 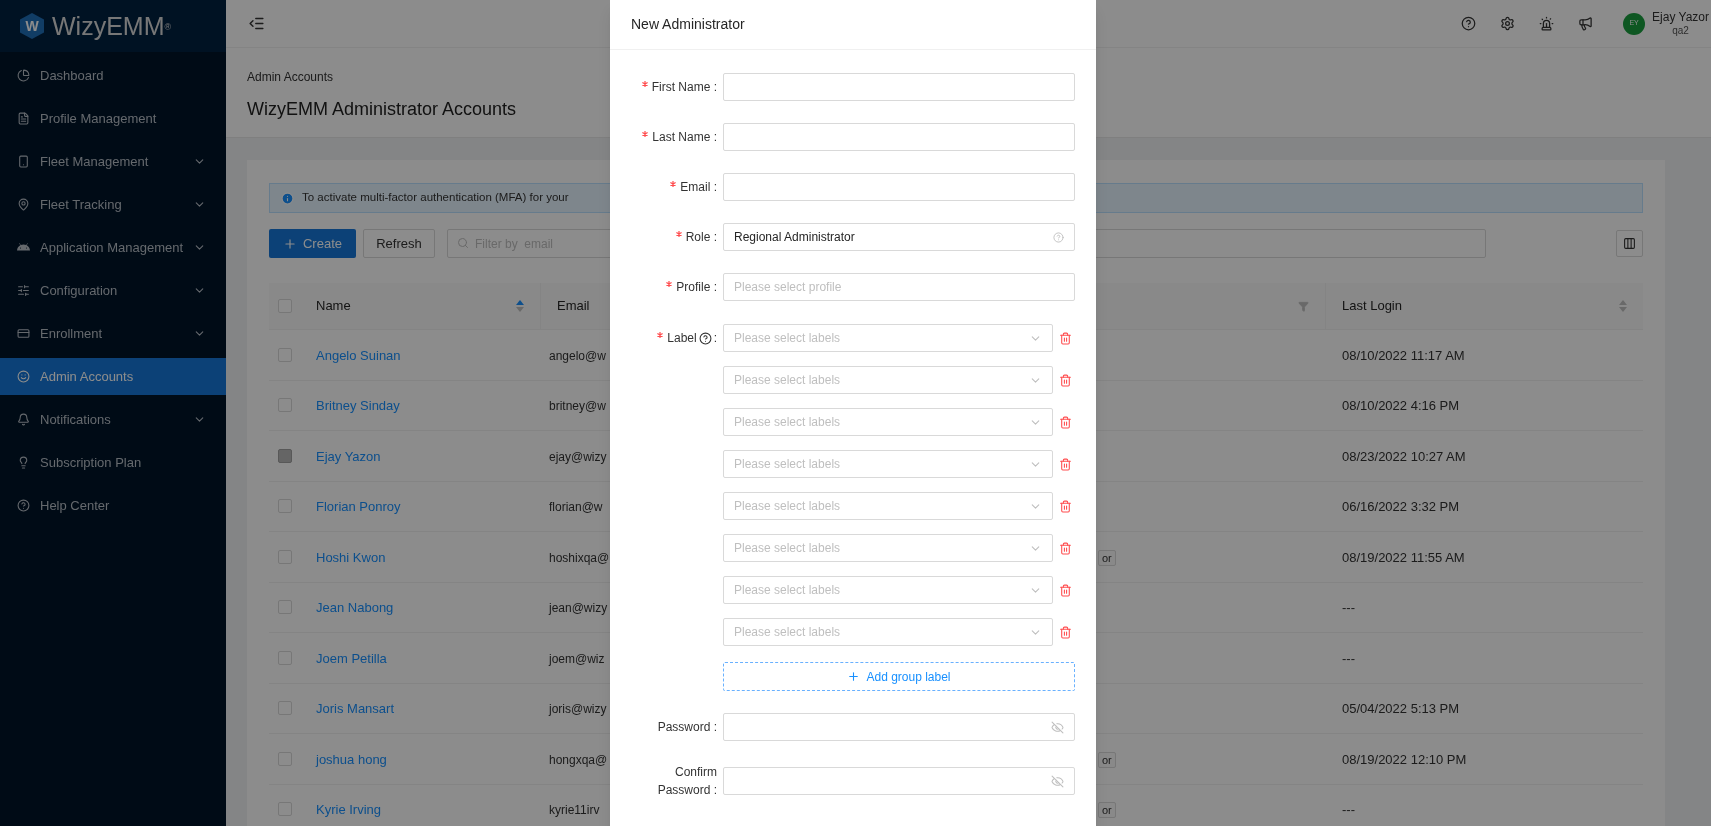 What do you see at coordinates (715, 338) in the screenshot?
I see `label-colon: :` at bounding box center [715, 338].